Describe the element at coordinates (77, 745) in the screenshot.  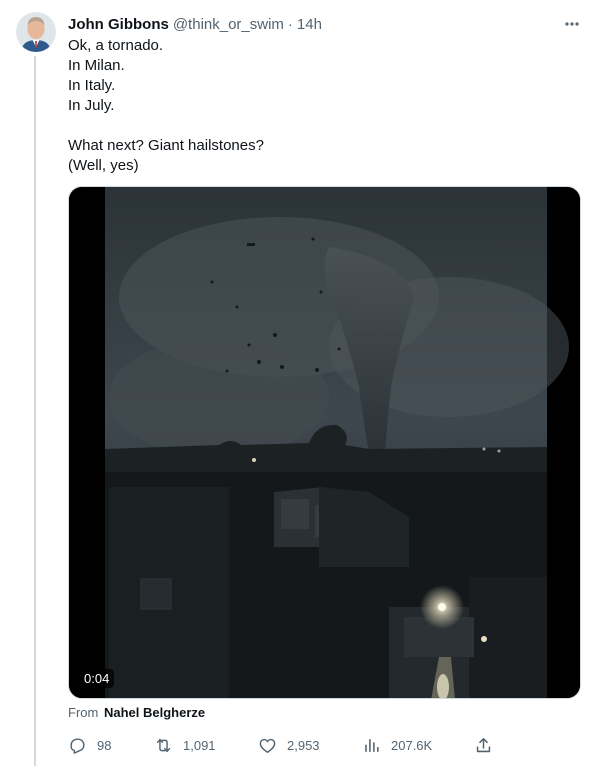
I see `reply-icon` at that location.